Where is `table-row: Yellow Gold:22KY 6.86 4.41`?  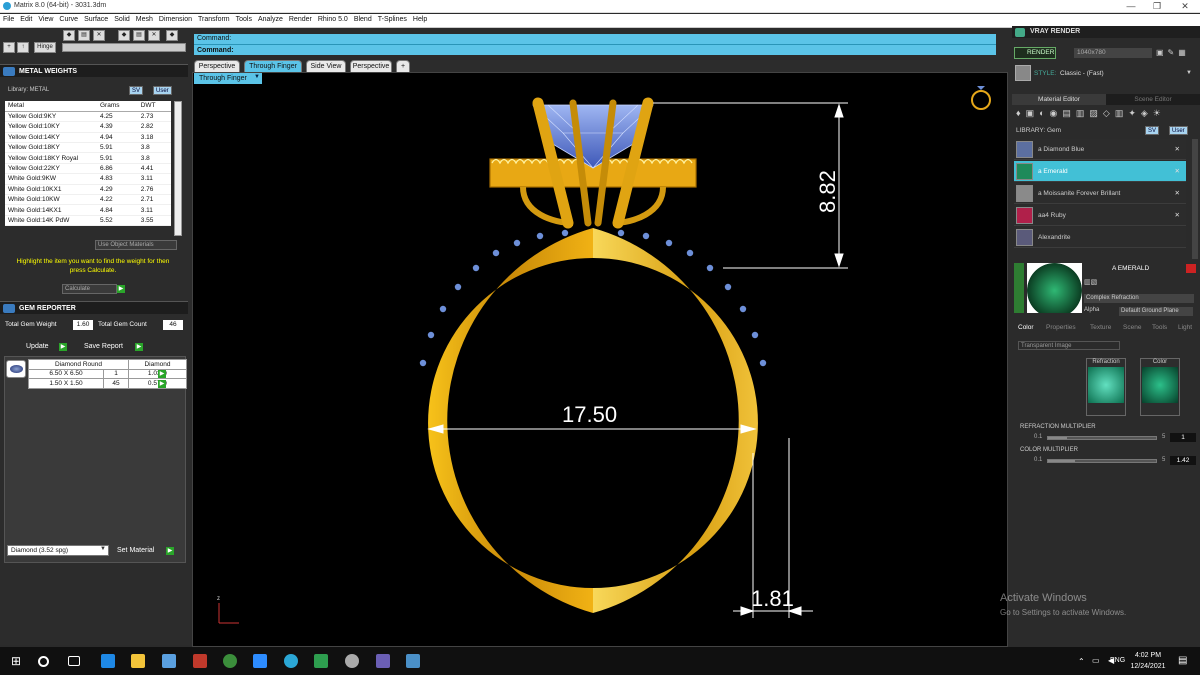 table-row: Yellow Gold:22KY 6.86 4.41 is located at coordinates (88, 169).